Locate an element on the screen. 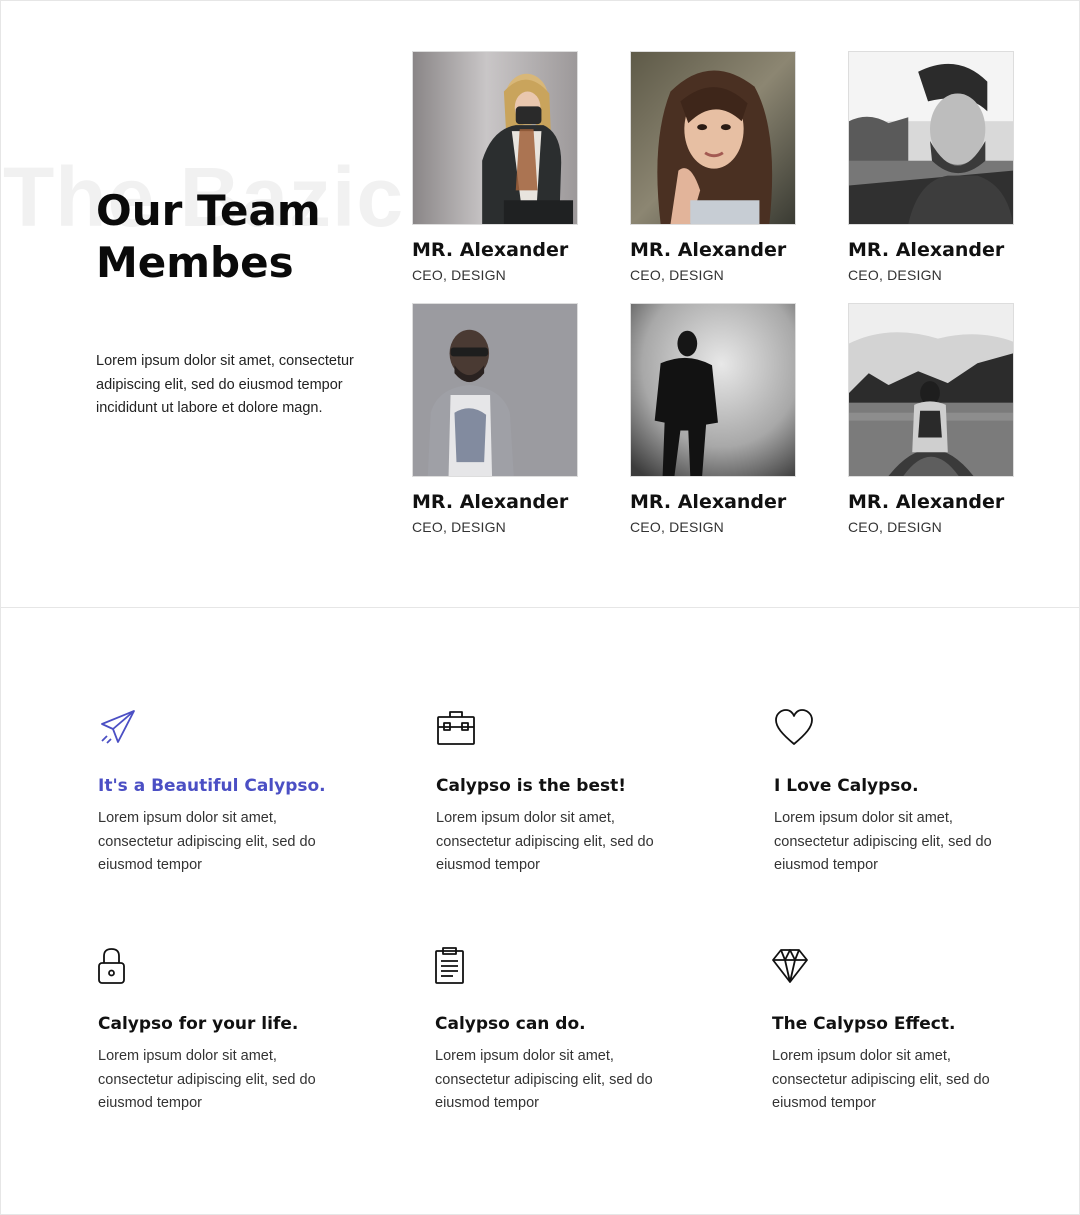 This screenshot has height=1215, width=1080. feature-title: Calypso for your life. is located at coordinates (198, 1024).